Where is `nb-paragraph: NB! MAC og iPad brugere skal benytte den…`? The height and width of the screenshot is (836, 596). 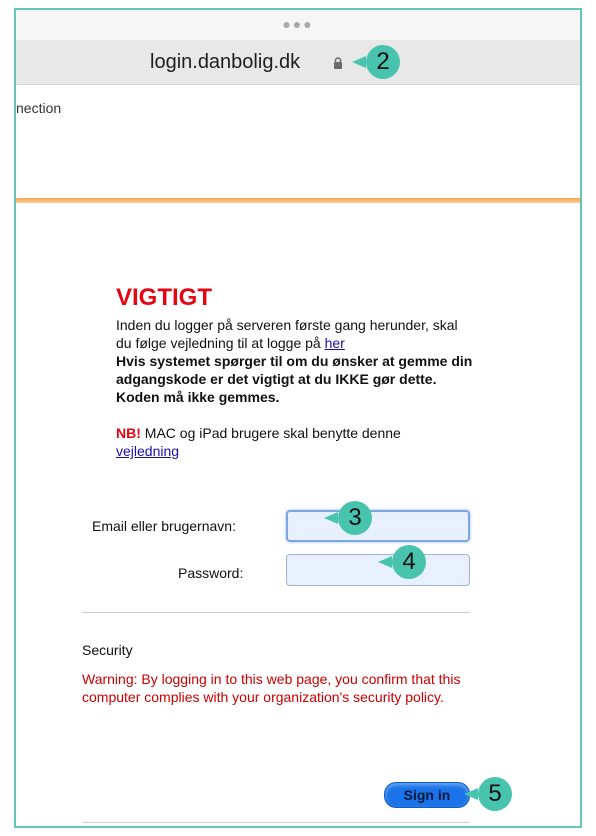 nb-paragraph: NB! MAC og iPad brugere skal benytte den… is located at coordinates (296, 442).